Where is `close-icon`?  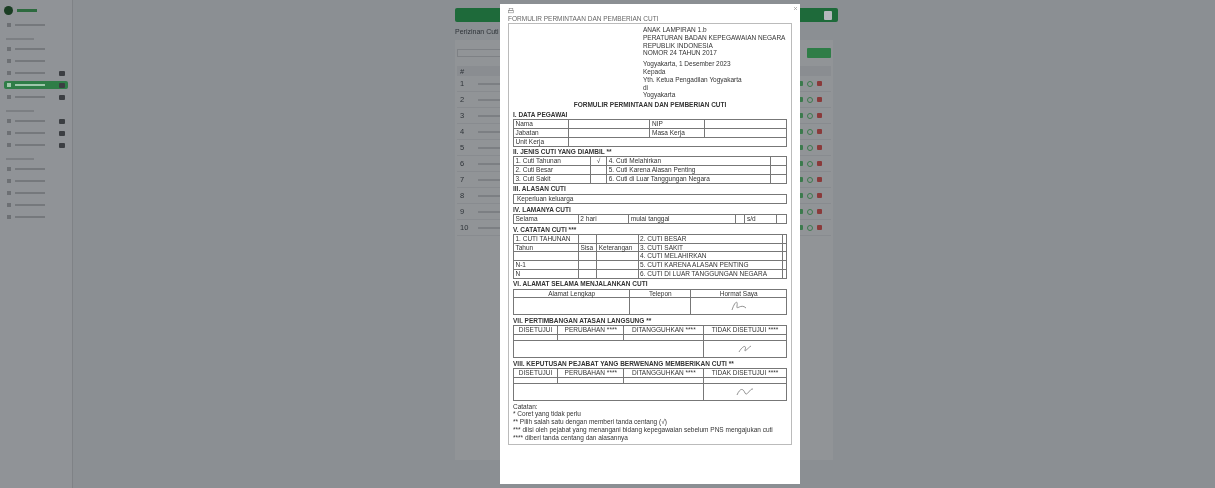 close-icon is located at coordinates (795, 8).